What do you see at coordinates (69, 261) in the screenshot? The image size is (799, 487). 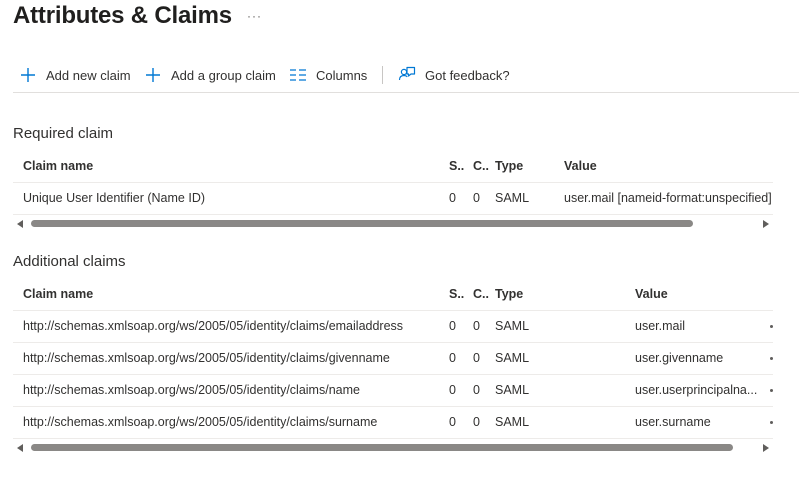 I see `additional-claims-heading: Additional claims` at bounding box center [69, 261].